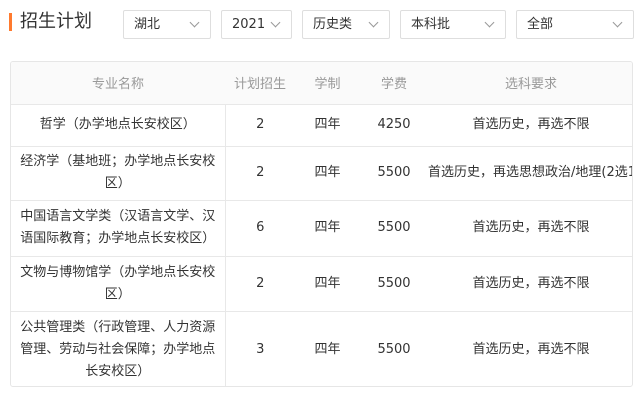  What do you see at coordinates (327, 83) in the screenshot?
I see `column-header-years: 学制` at bounding box center [327, 83].